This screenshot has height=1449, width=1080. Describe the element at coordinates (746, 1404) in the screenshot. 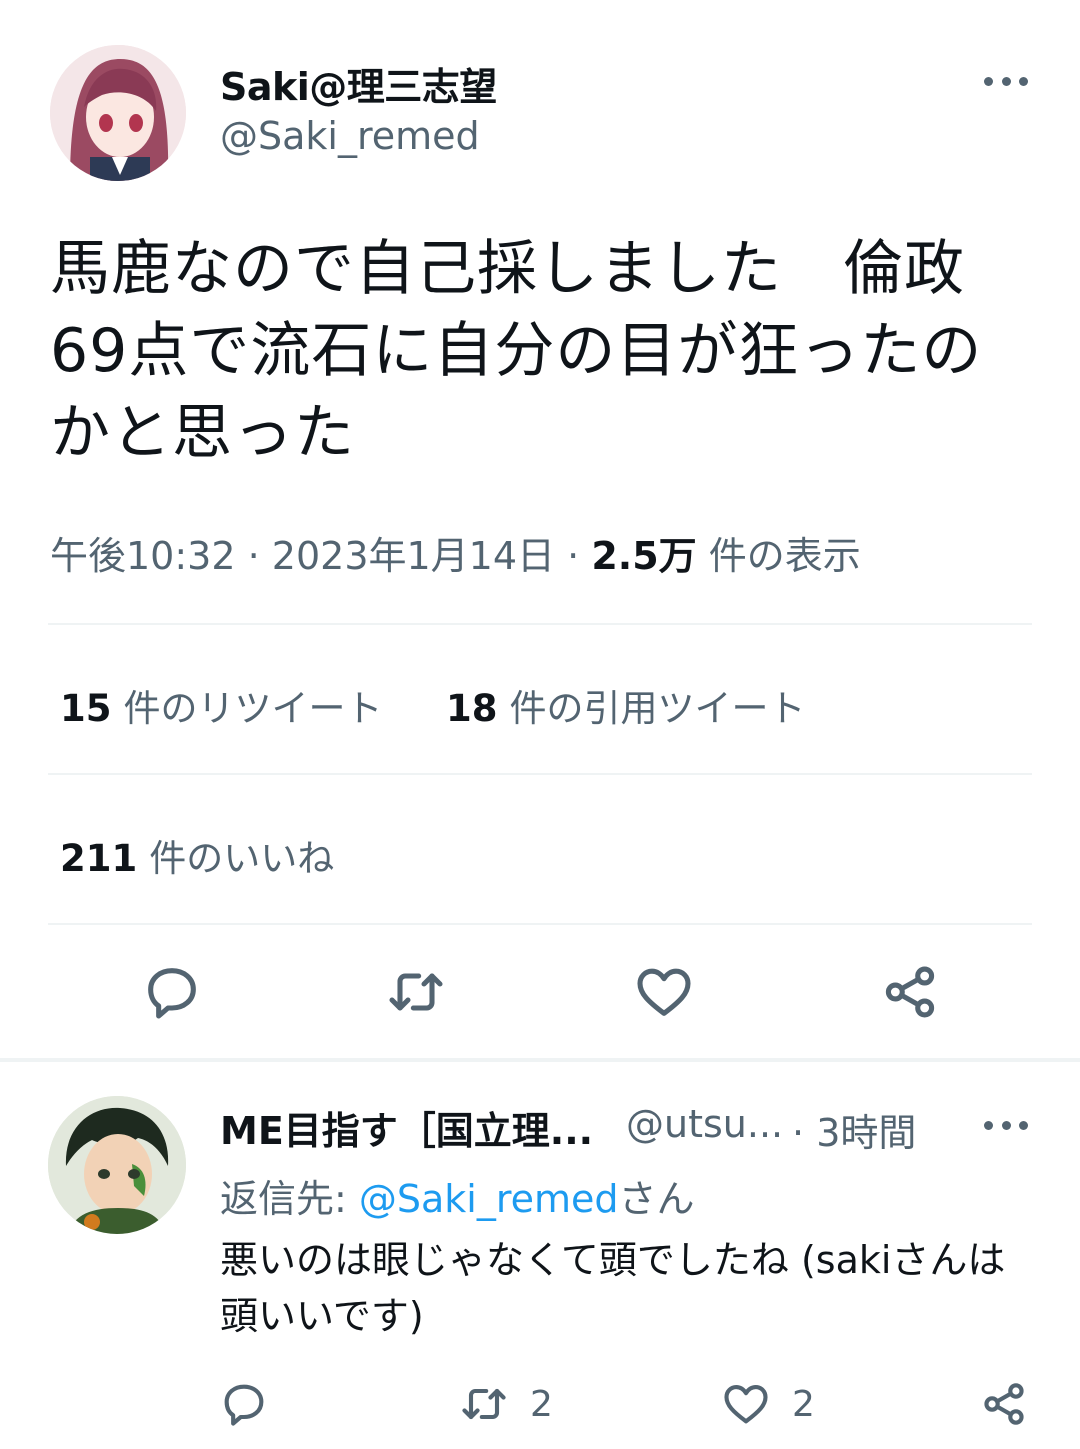

I see `heart-icon` at that location.